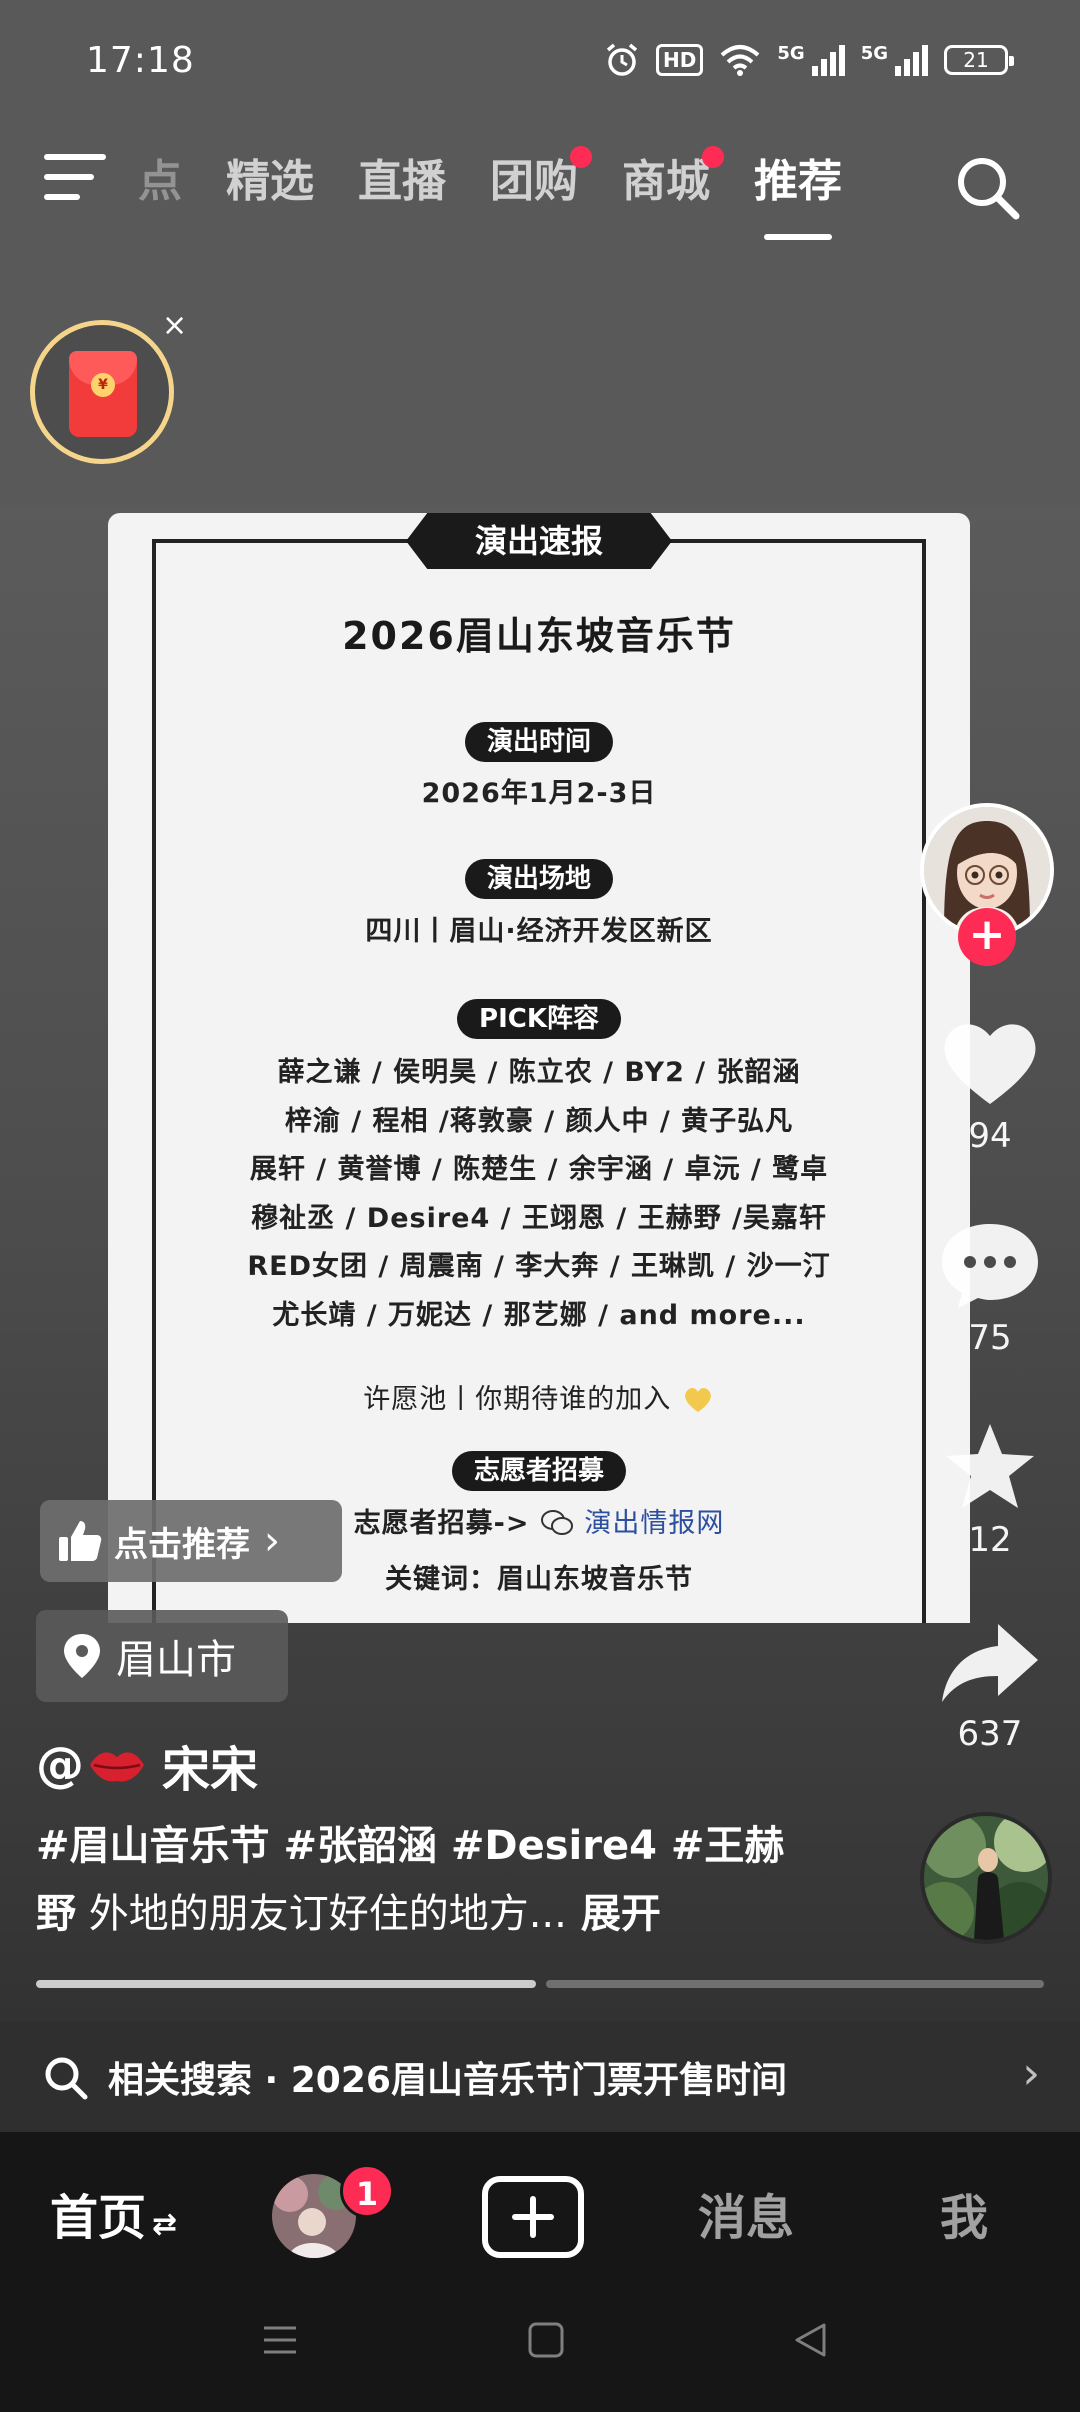  I want to click on tab-live: 直播, so click(402, 185).